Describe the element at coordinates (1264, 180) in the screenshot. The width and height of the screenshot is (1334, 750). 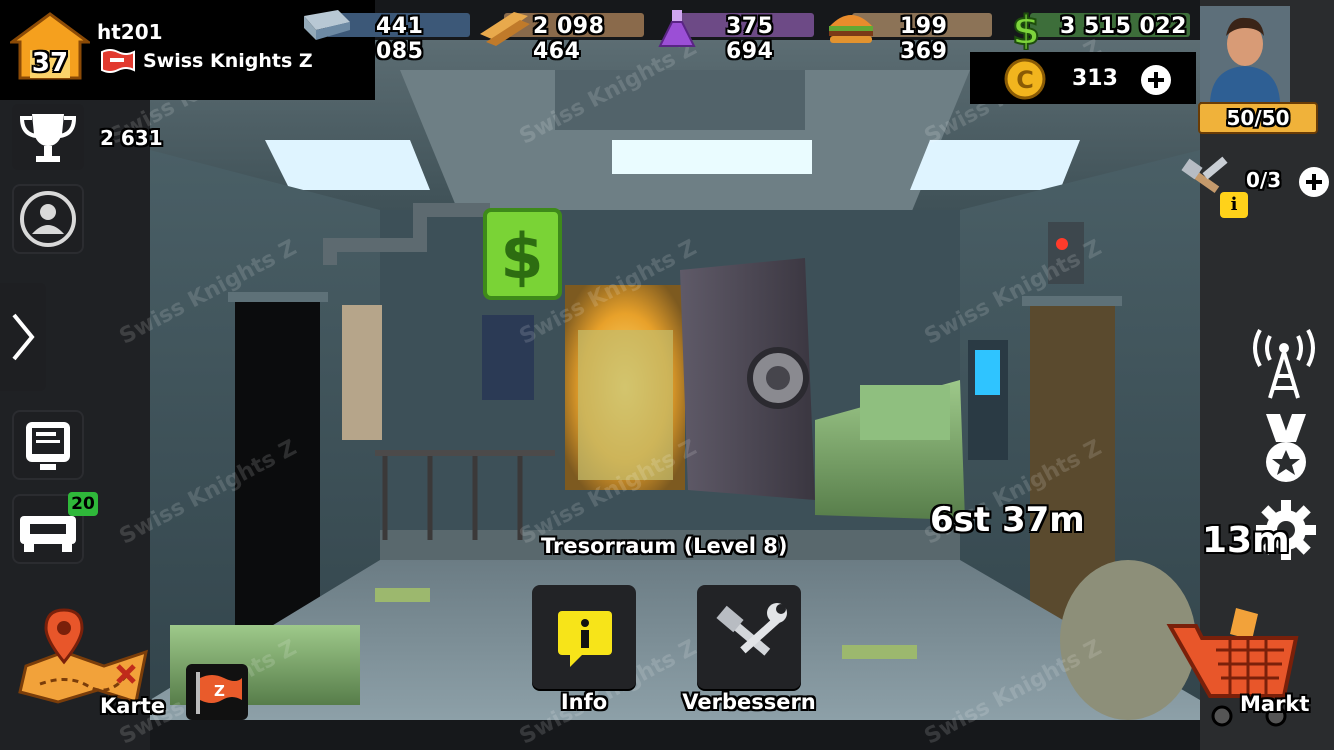
I see `builders-value: 0/3` at that location.